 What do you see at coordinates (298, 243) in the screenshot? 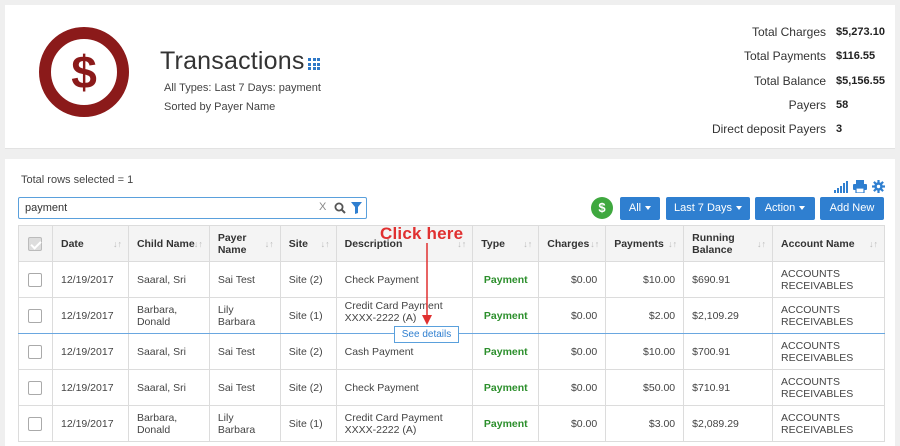
I see `column-header-label: Site` at bounding box center [298, 243].